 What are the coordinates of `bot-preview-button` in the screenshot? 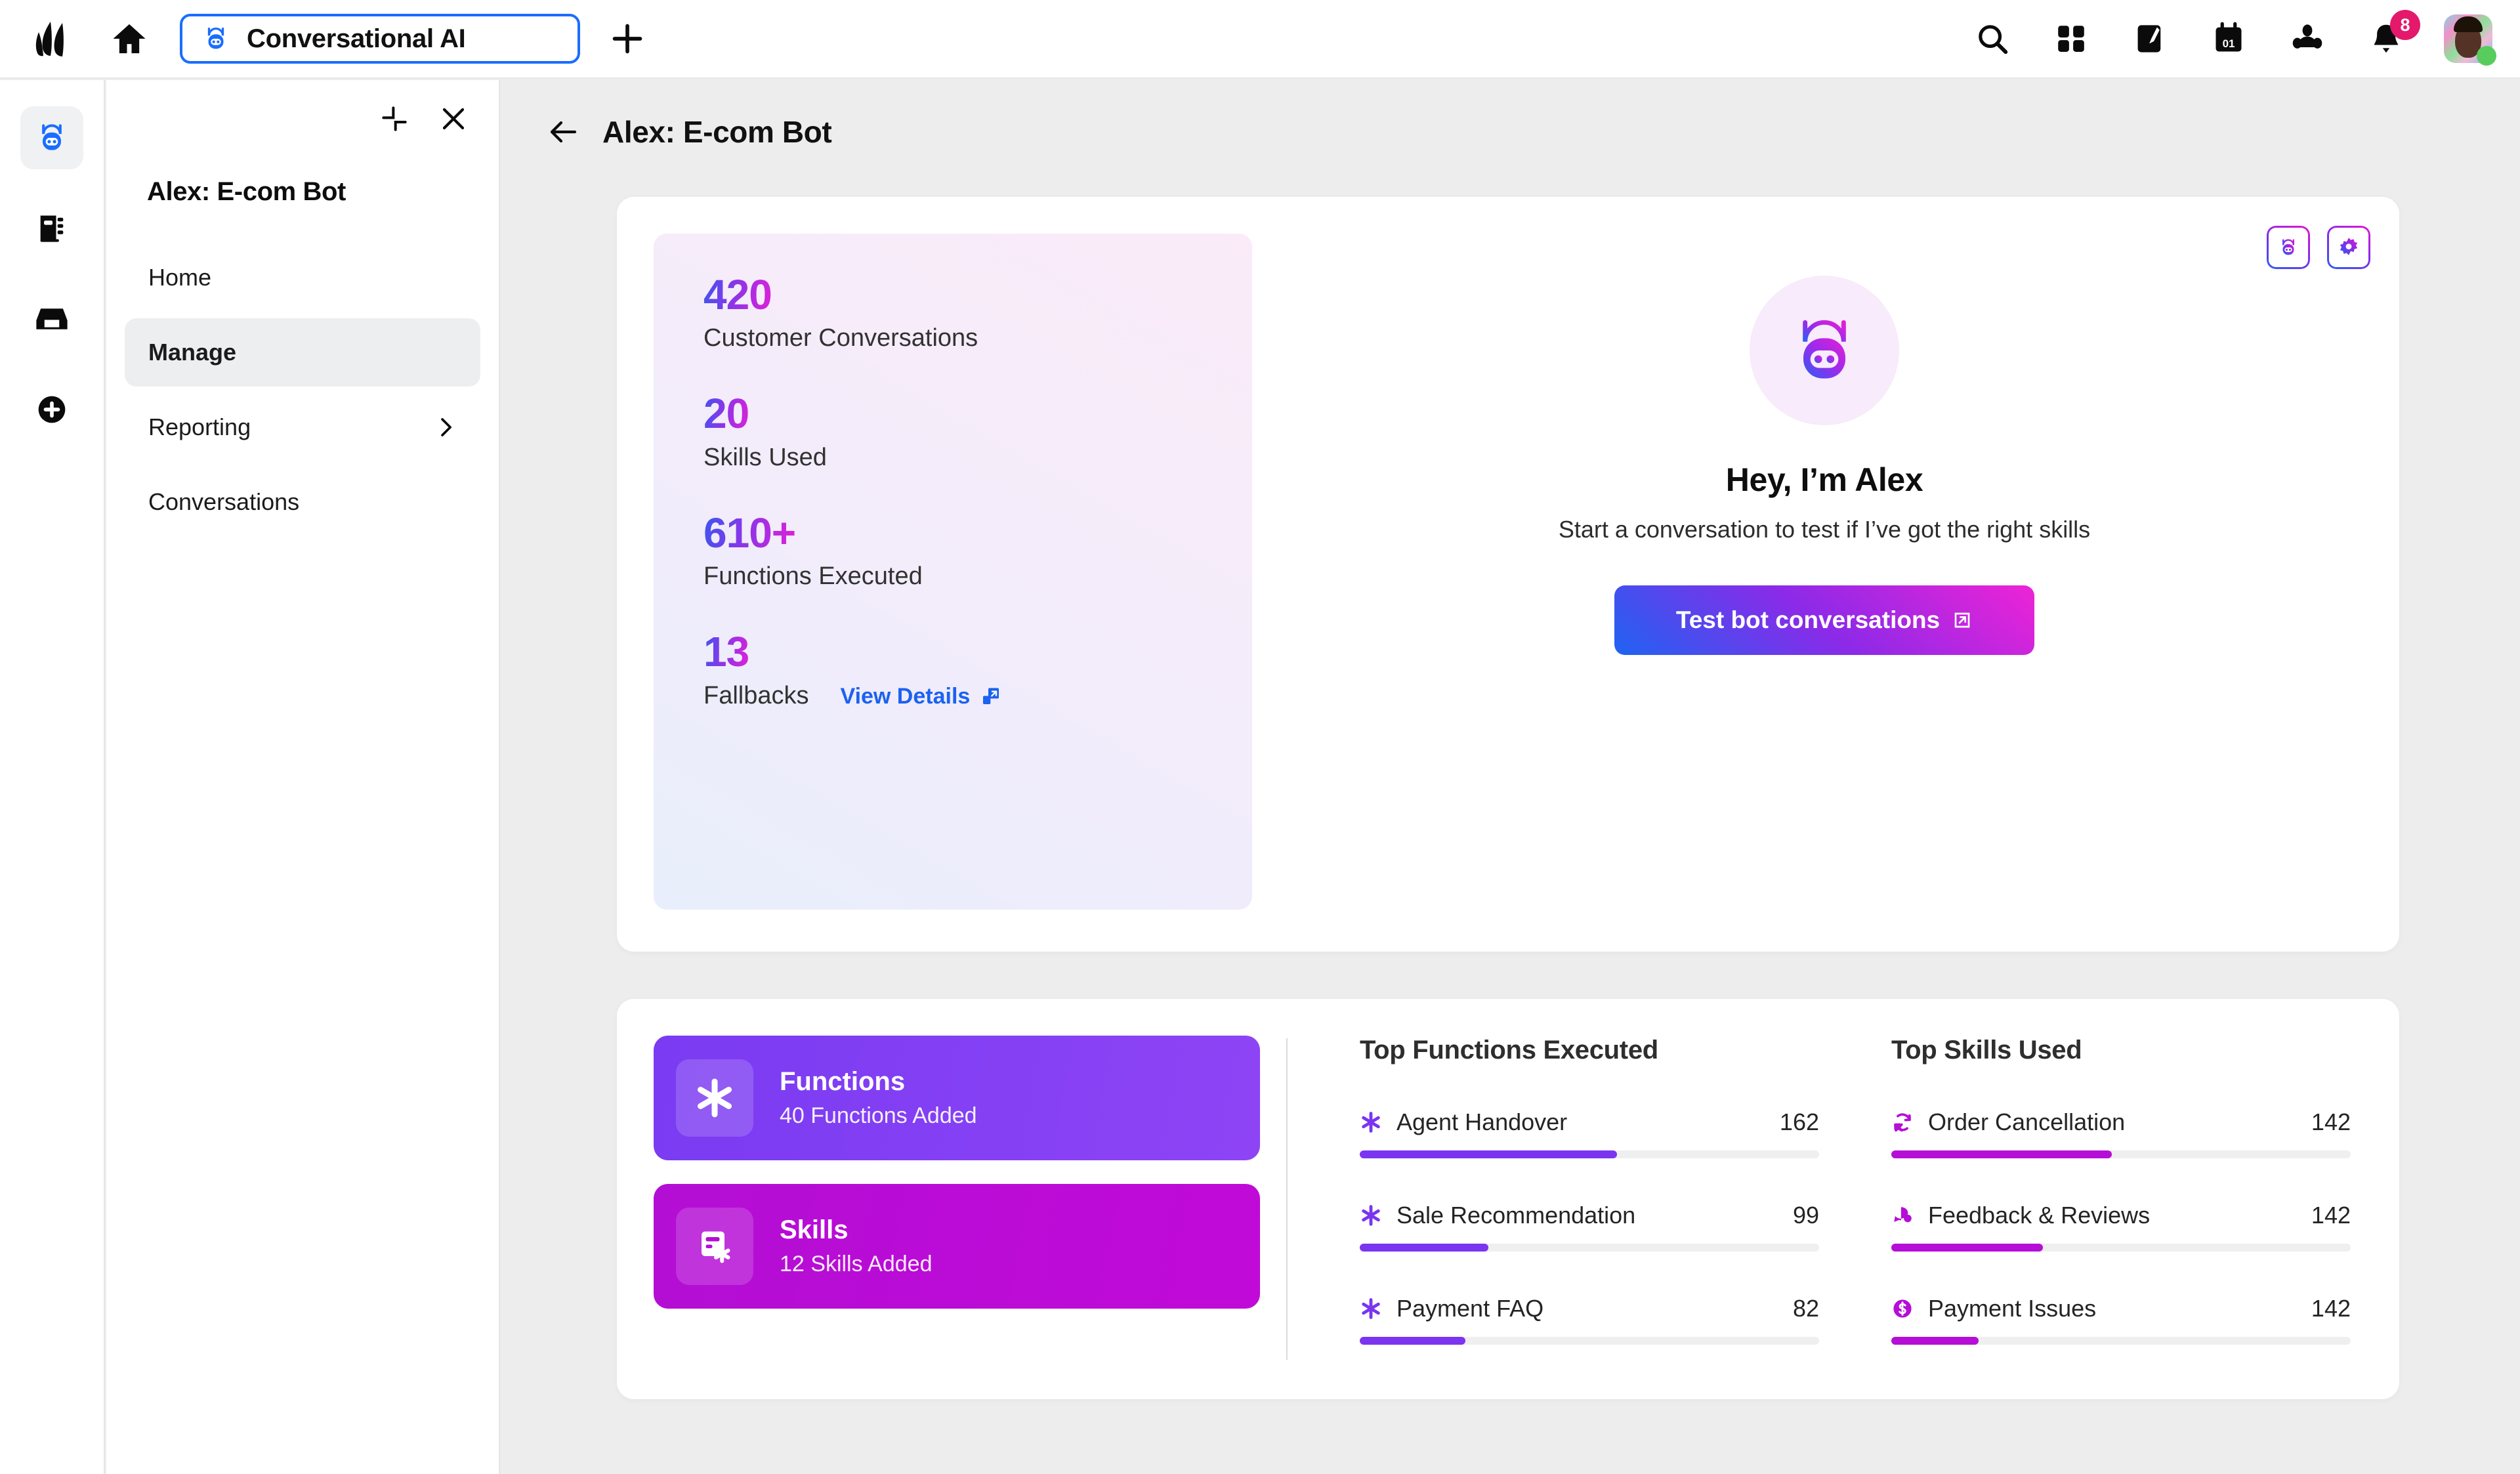 It's located at (2288, 247).